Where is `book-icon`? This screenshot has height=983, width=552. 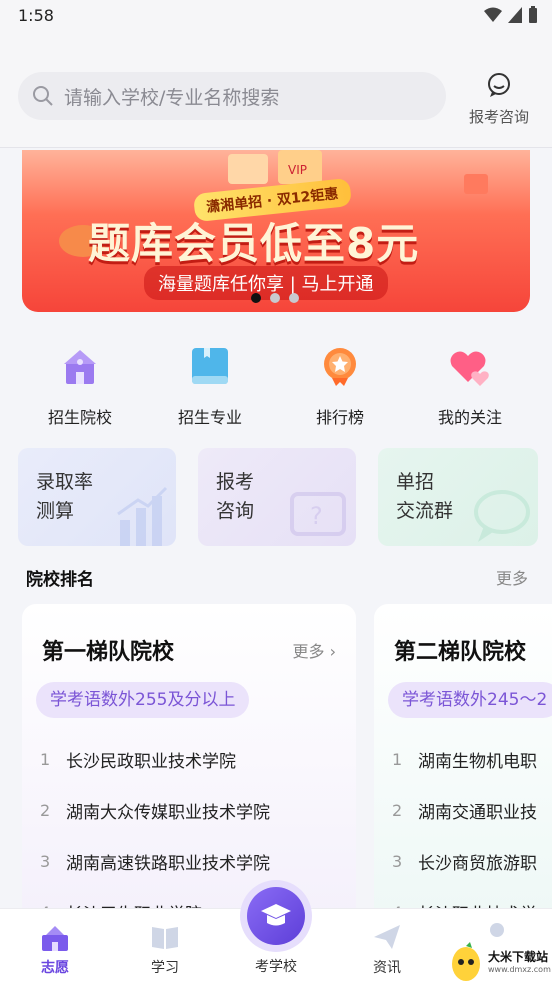 book-icon is located at coordinates (210, 366).